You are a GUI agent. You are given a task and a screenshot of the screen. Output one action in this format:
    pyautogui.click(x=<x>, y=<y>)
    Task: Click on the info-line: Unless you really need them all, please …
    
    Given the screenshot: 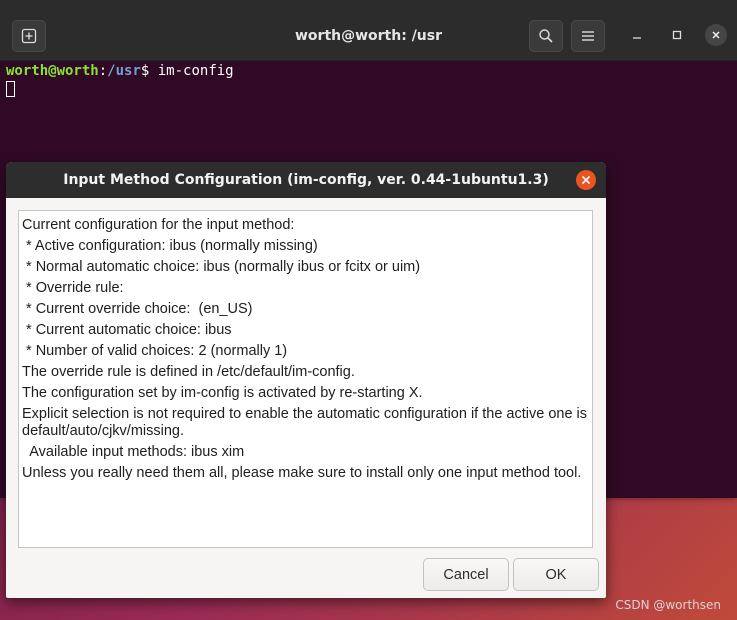 What is the action you would take?
    pyautogui.click(x=302, y=473)
    